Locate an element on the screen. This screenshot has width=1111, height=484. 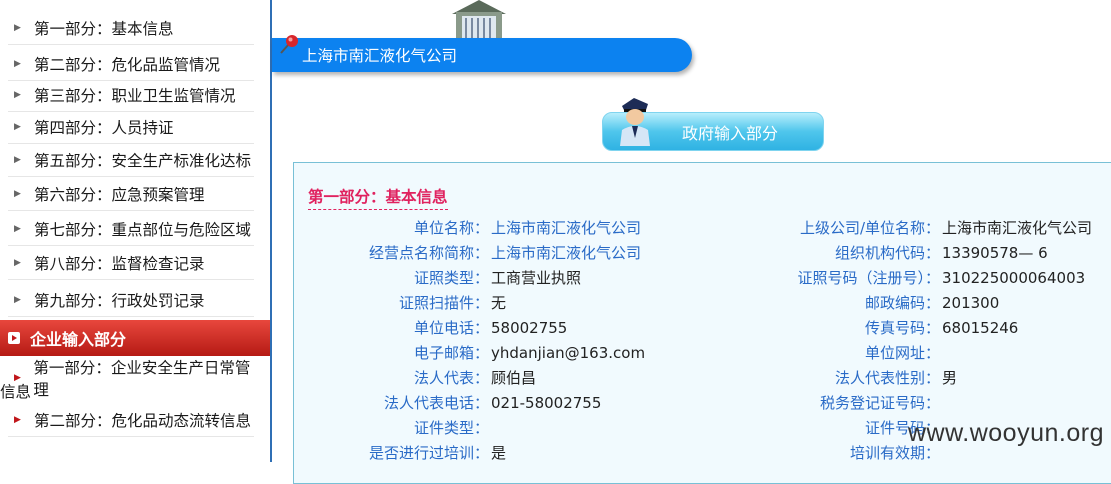
sidebar-item-hazmat: ▶ 第二部分：危化品监管情况 is located at coordinates (131, 64).